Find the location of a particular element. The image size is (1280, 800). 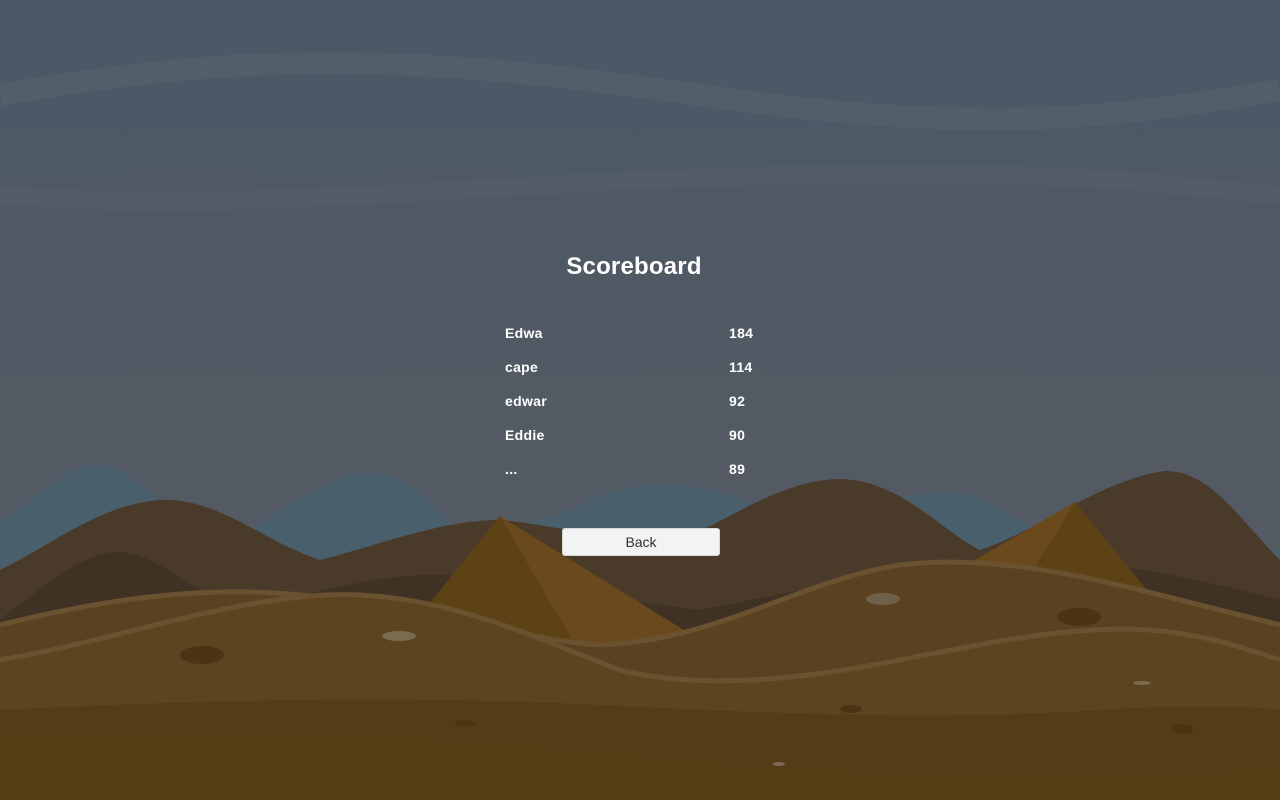

player-score: 89 is located at coordinates (737, 469).